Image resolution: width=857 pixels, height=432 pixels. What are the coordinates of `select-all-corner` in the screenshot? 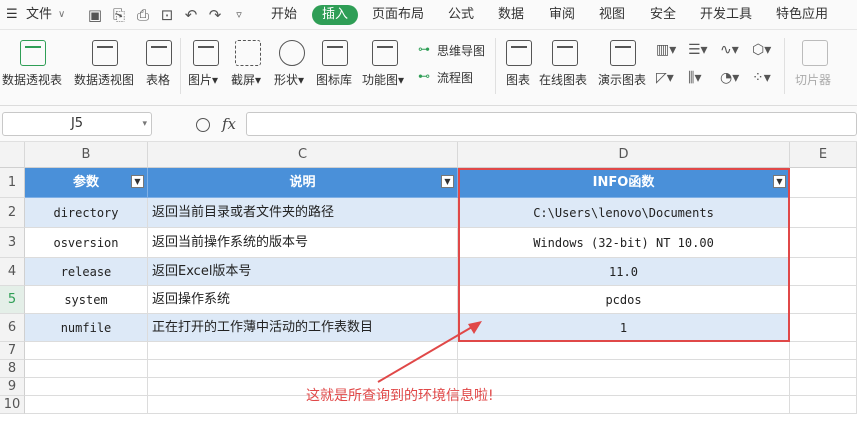 It's located at (12, 155).